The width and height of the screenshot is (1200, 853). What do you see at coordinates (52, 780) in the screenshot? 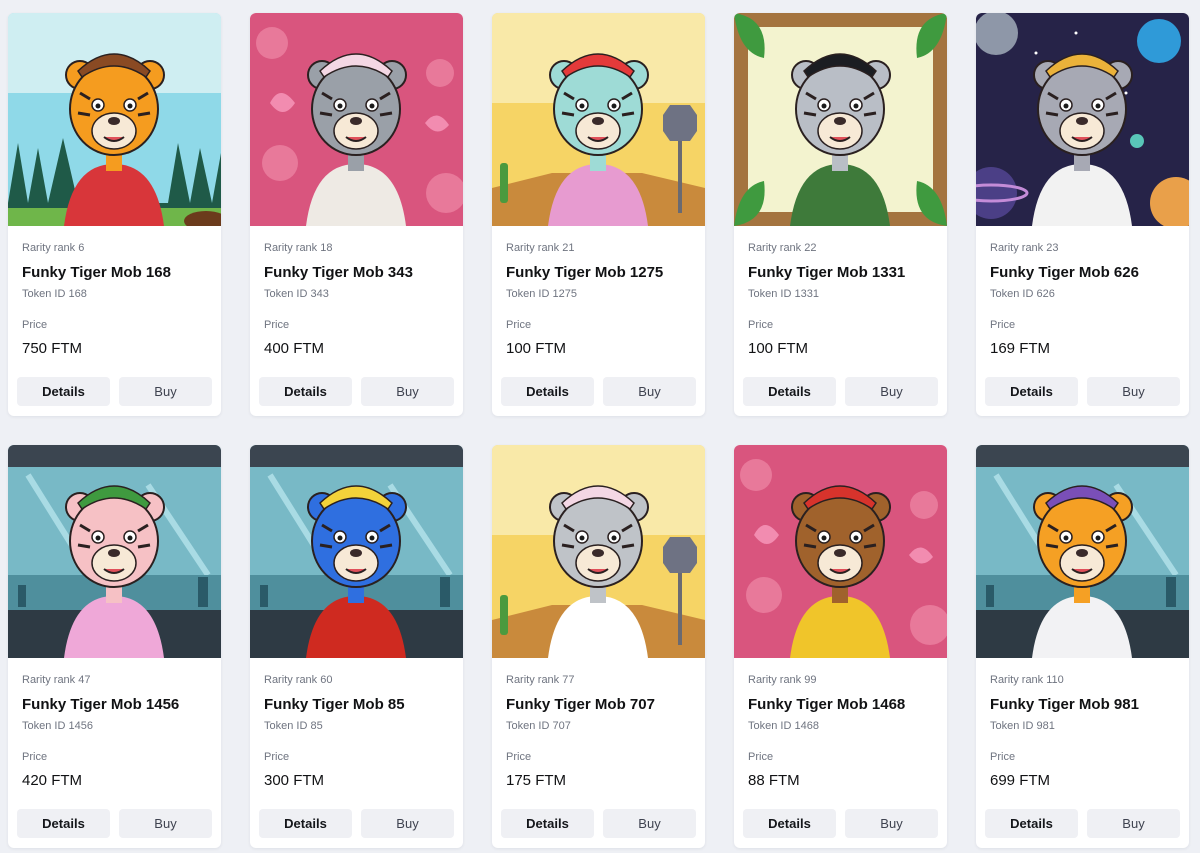
I see `price-value: 420 FTM` at bounding box center [52, 780].